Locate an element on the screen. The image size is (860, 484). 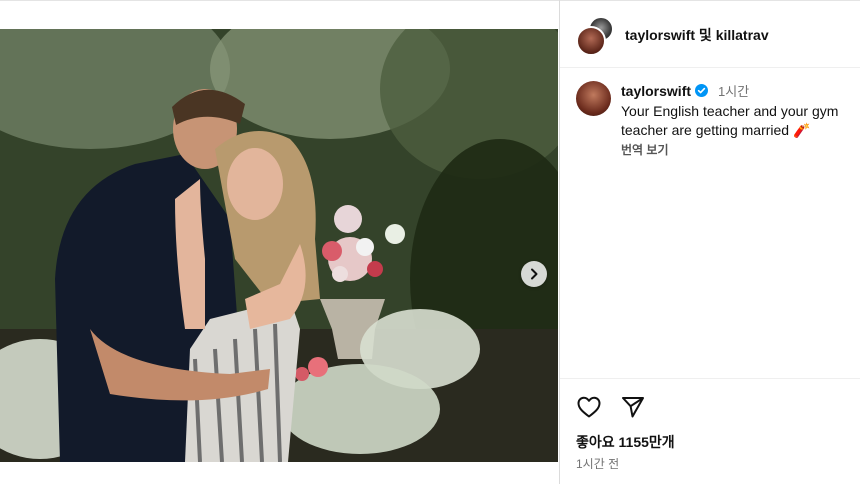
like-count: 좋아요 1155만개 is located at coordinates (625, 442).